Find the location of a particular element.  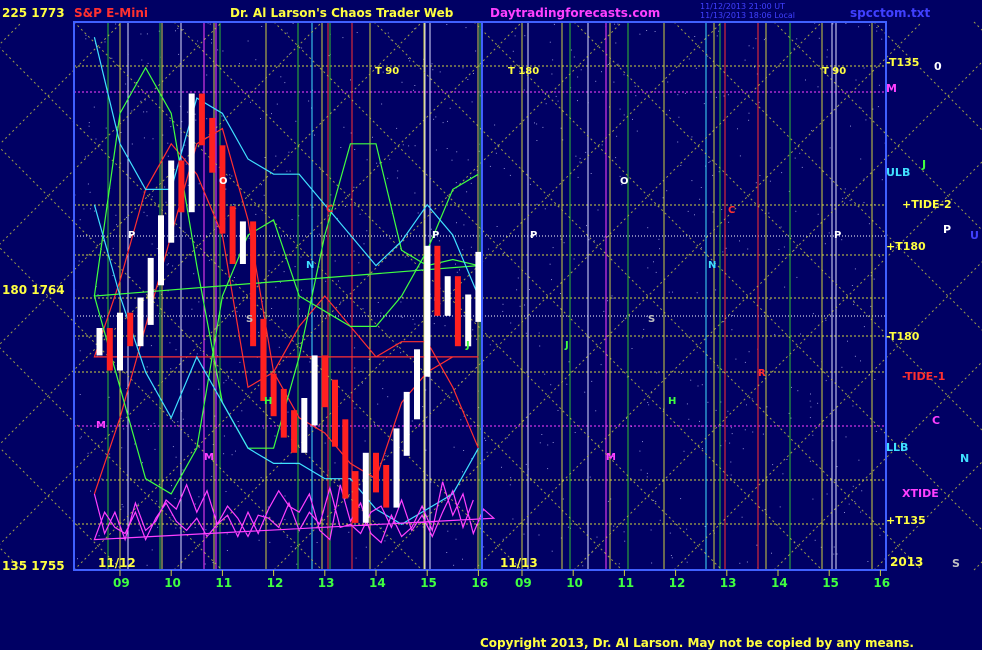

site-name: Daytradingforecasts.com is located at coordinates (575, 13).